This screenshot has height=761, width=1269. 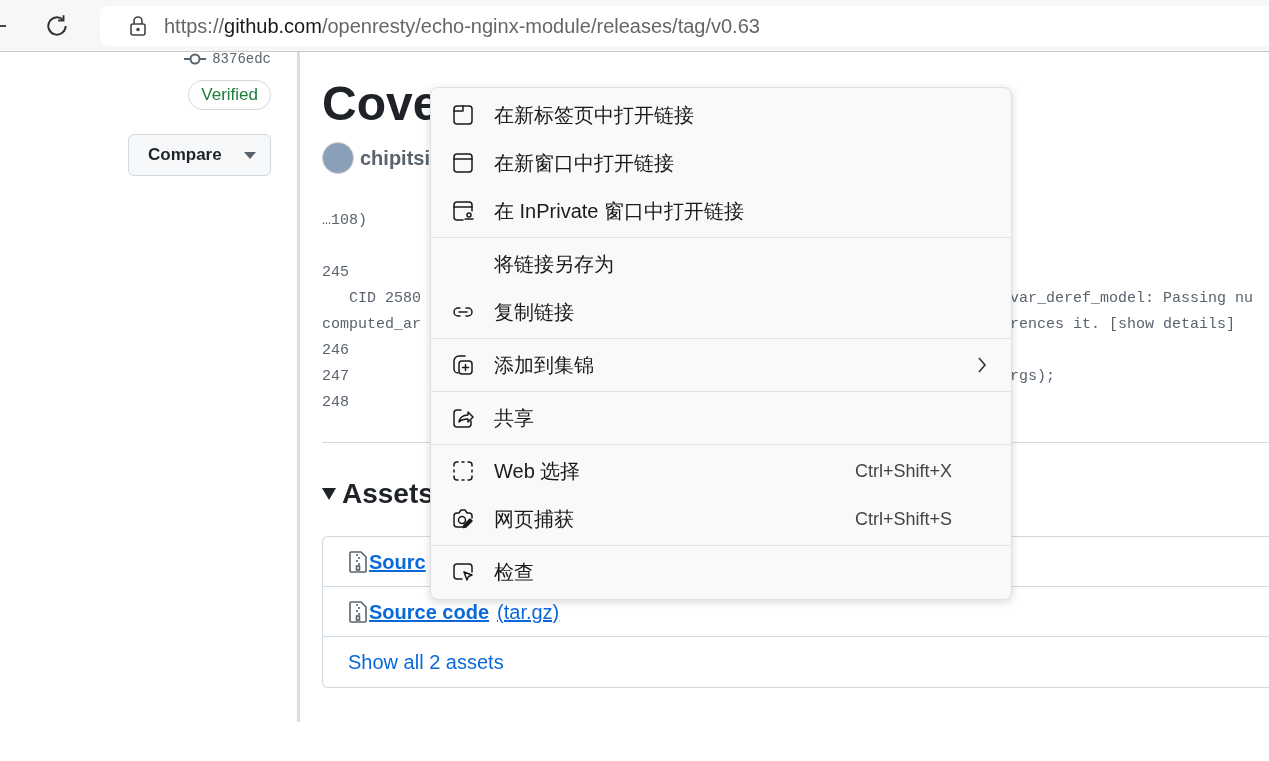 I want to click on shortcut-text: Ctrl+Shift+S, so click(x=903, y=519).